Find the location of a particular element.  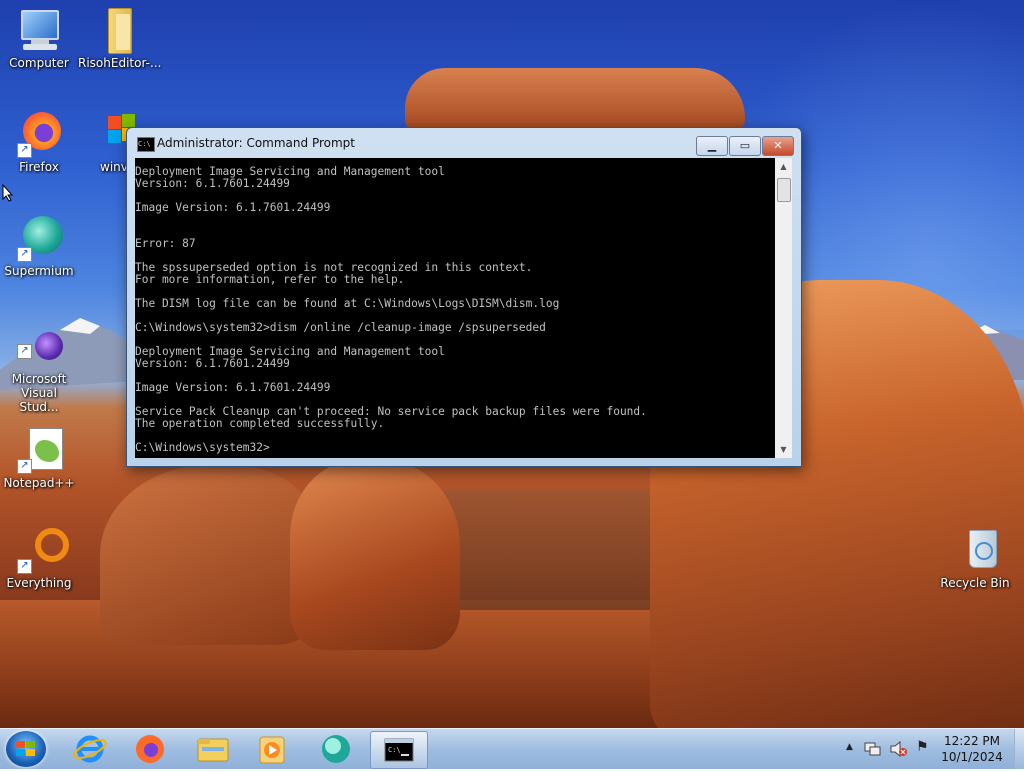

desktop-icon-label: Notepad++ is located at coordinates (39, 483).